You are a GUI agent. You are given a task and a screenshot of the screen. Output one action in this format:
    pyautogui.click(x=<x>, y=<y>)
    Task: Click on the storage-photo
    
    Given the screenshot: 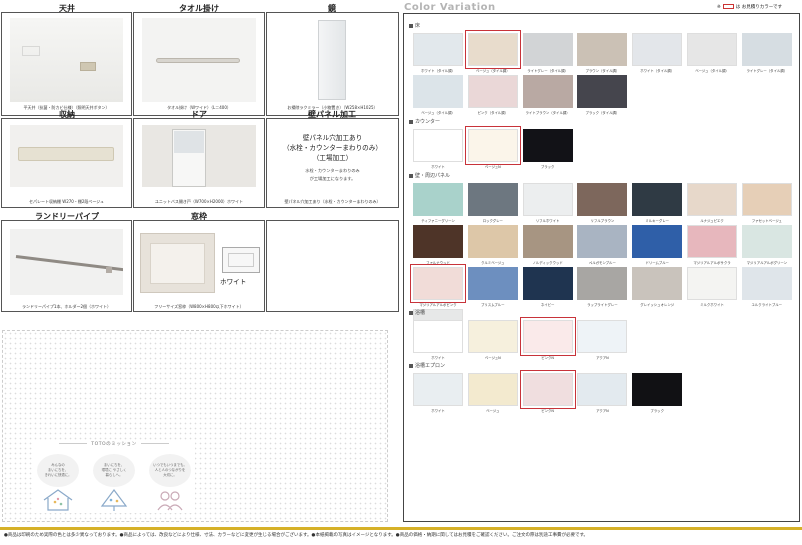 What is the action you would take?
    pyautogui.click(x=66, y=156)
    